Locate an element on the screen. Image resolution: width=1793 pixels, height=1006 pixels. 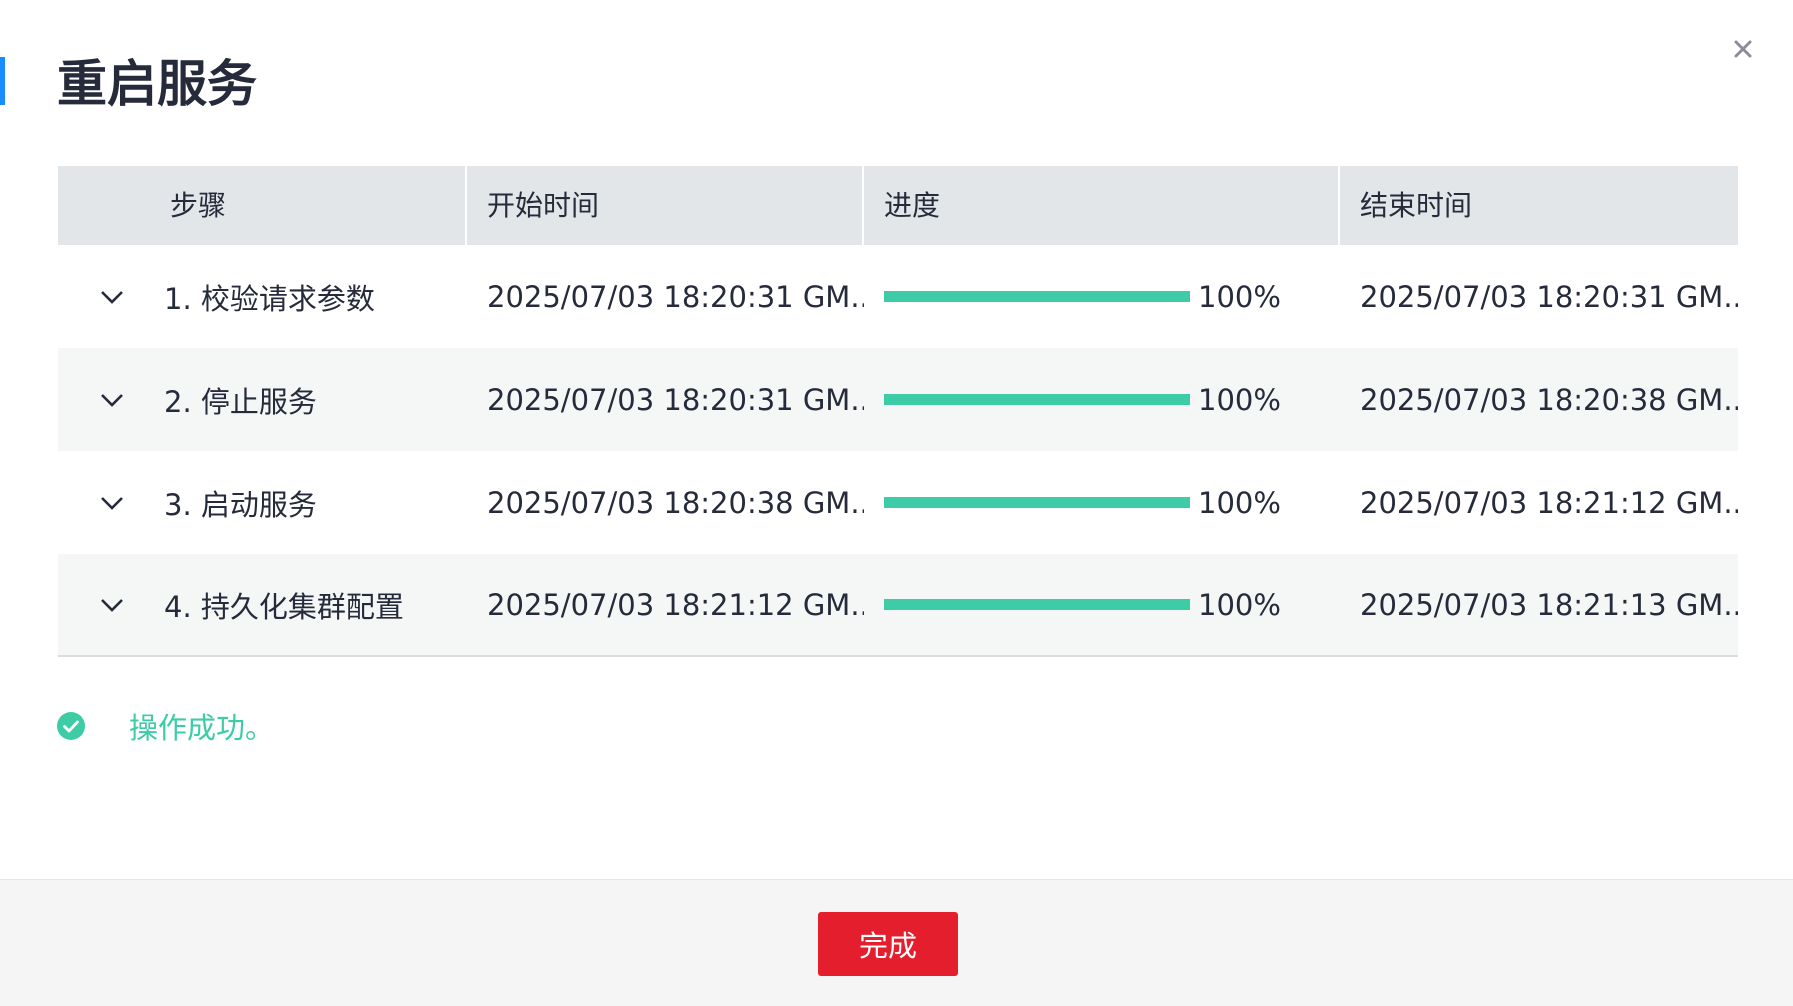
step-label: 2. 停止服务 is located at coordinates (240, 401).